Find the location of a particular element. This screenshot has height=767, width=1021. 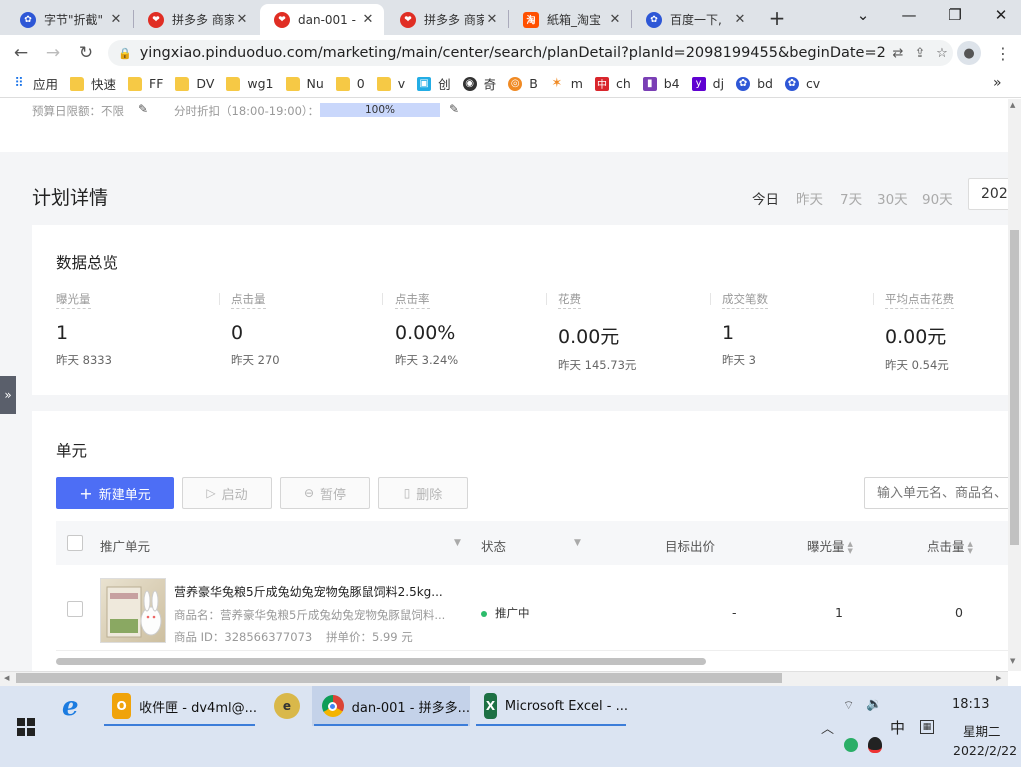

bookmark-item: ◉ 奇 is located at coordinates (479, 83).